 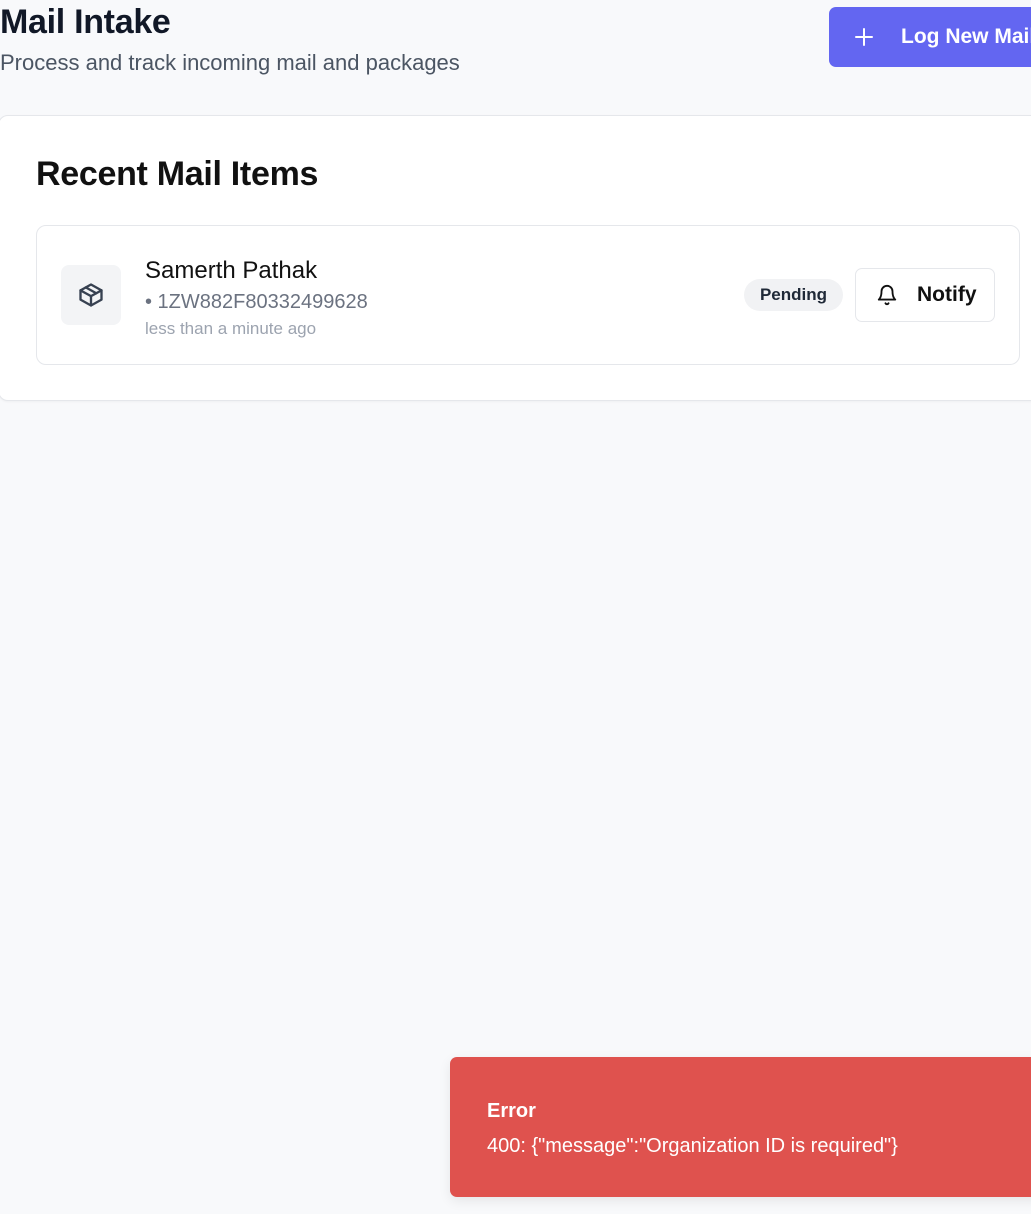 I want to click on toast-title: Error, so click(x=511, y=1111).